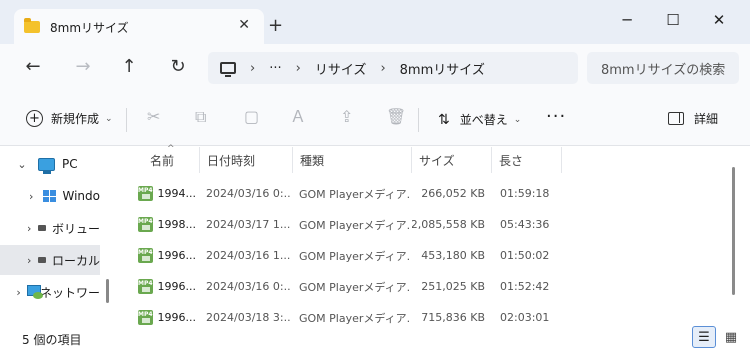  I want to click on sort-button: ⇅ 並べ替え ⌄, so click(479, 119).